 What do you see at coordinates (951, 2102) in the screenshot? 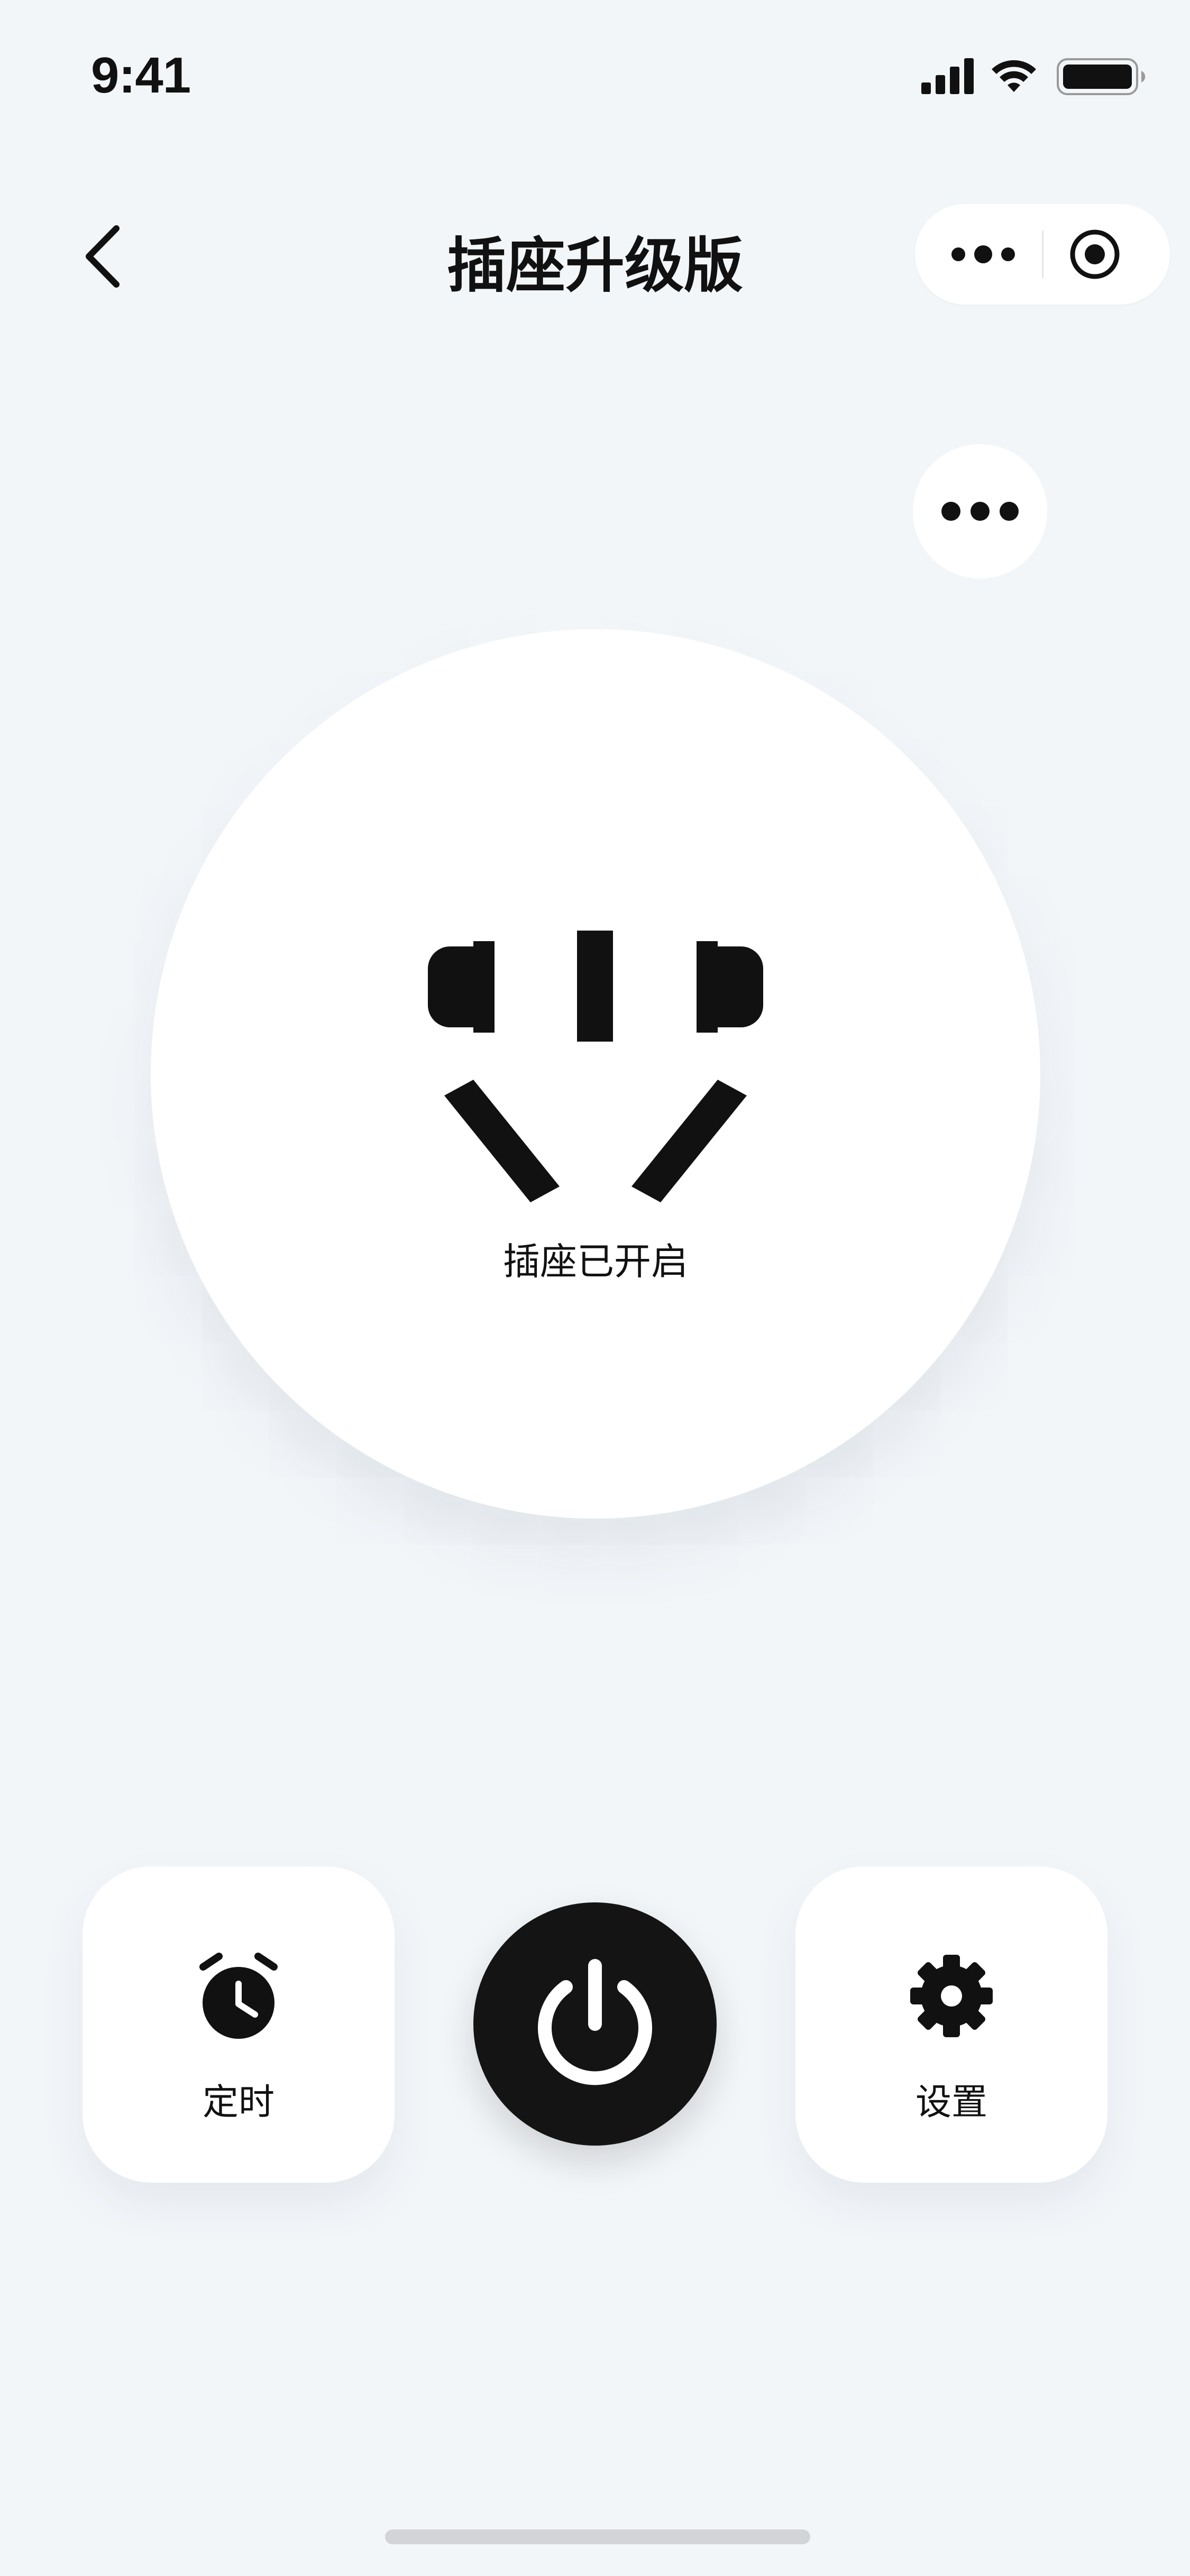
I see `settings-label: 设置` at bounding box center [951, 2102].